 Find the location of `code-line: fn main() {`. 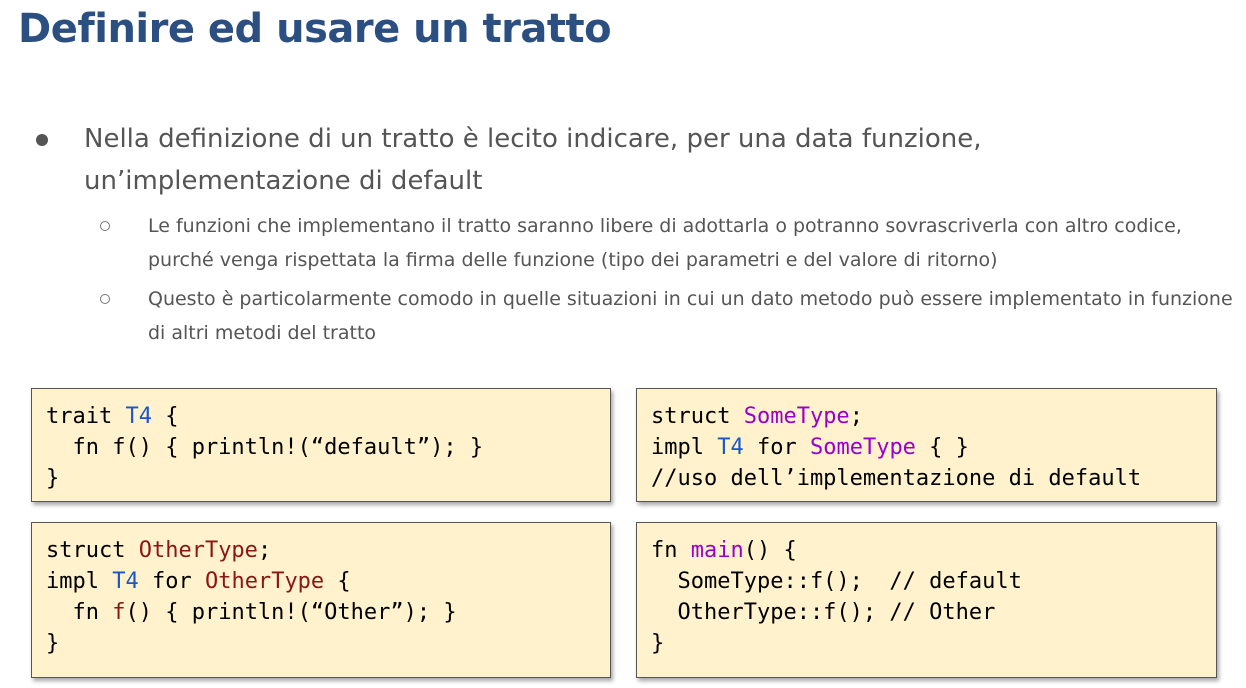

code-line: fn main() { is located at coordinates (724, 550).